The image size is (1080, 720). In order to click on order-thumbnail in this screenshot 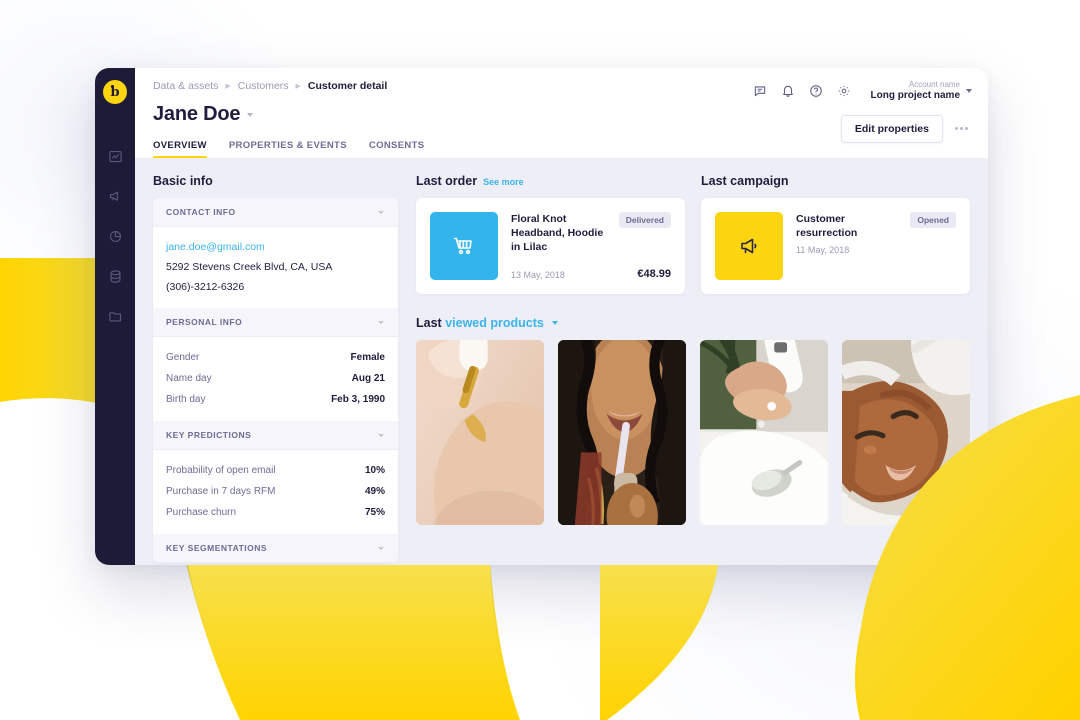, I will do `click(464, 246)`.